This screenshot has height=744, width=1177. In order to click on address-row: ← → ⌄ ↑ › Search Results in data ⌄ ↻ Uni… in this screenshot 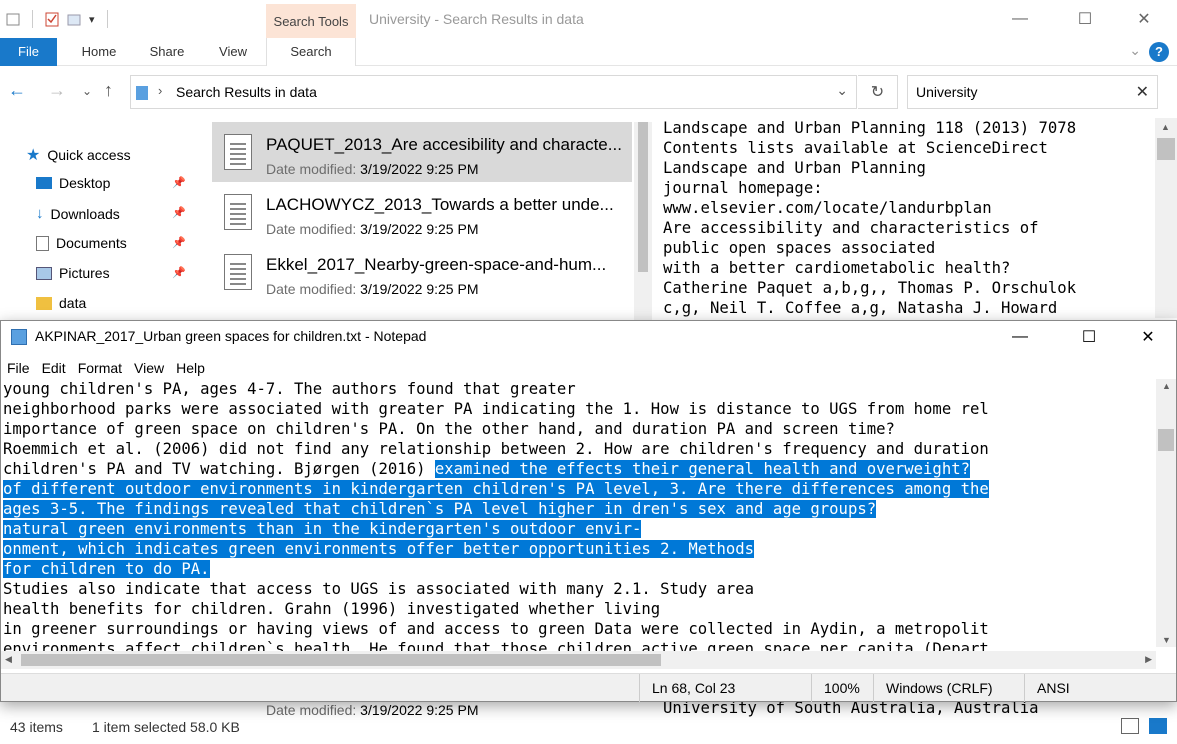, I will do `click(588, 92)`.